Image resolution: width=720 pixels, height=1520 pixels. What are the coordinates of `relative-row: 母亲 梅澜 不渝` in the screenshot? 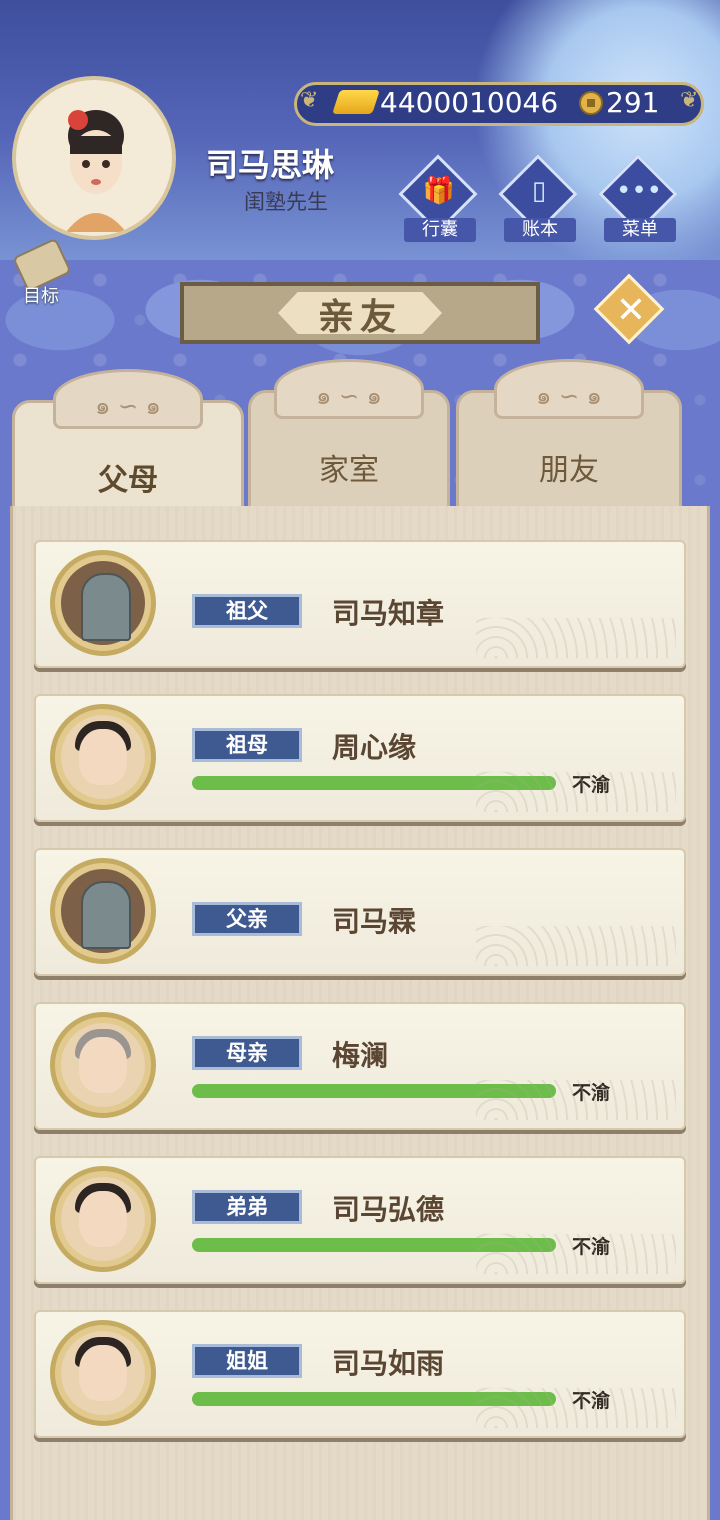 It's located at (360, 1066).